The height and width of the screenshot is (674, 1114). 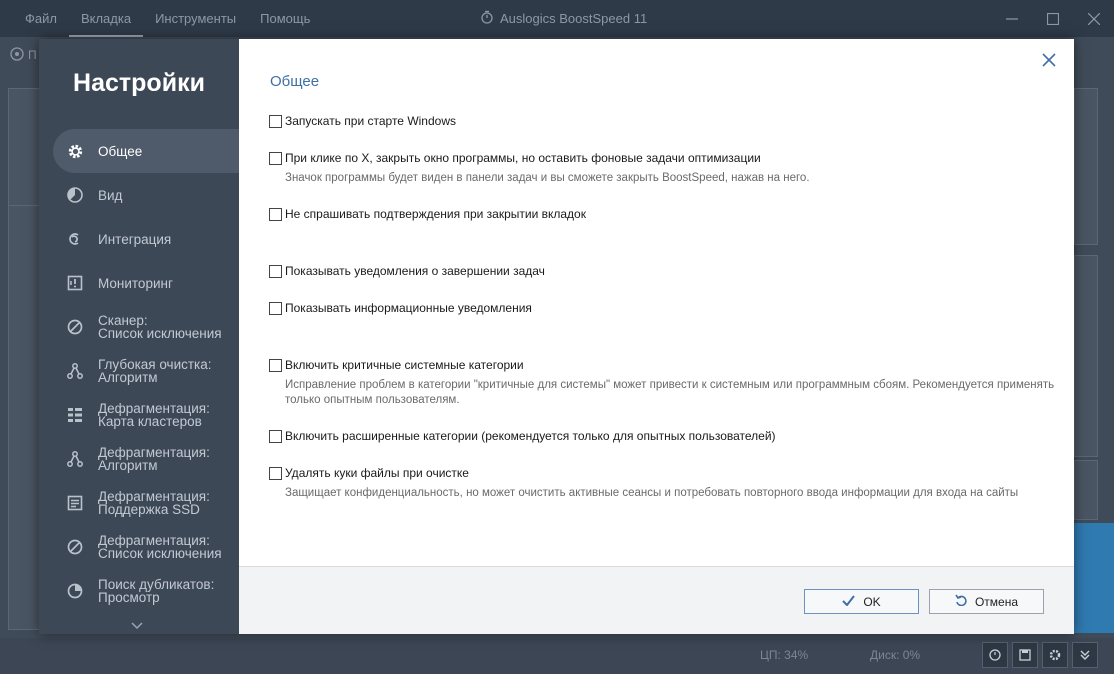 I want to click on status-clock-button, so click(x=995, y=655).